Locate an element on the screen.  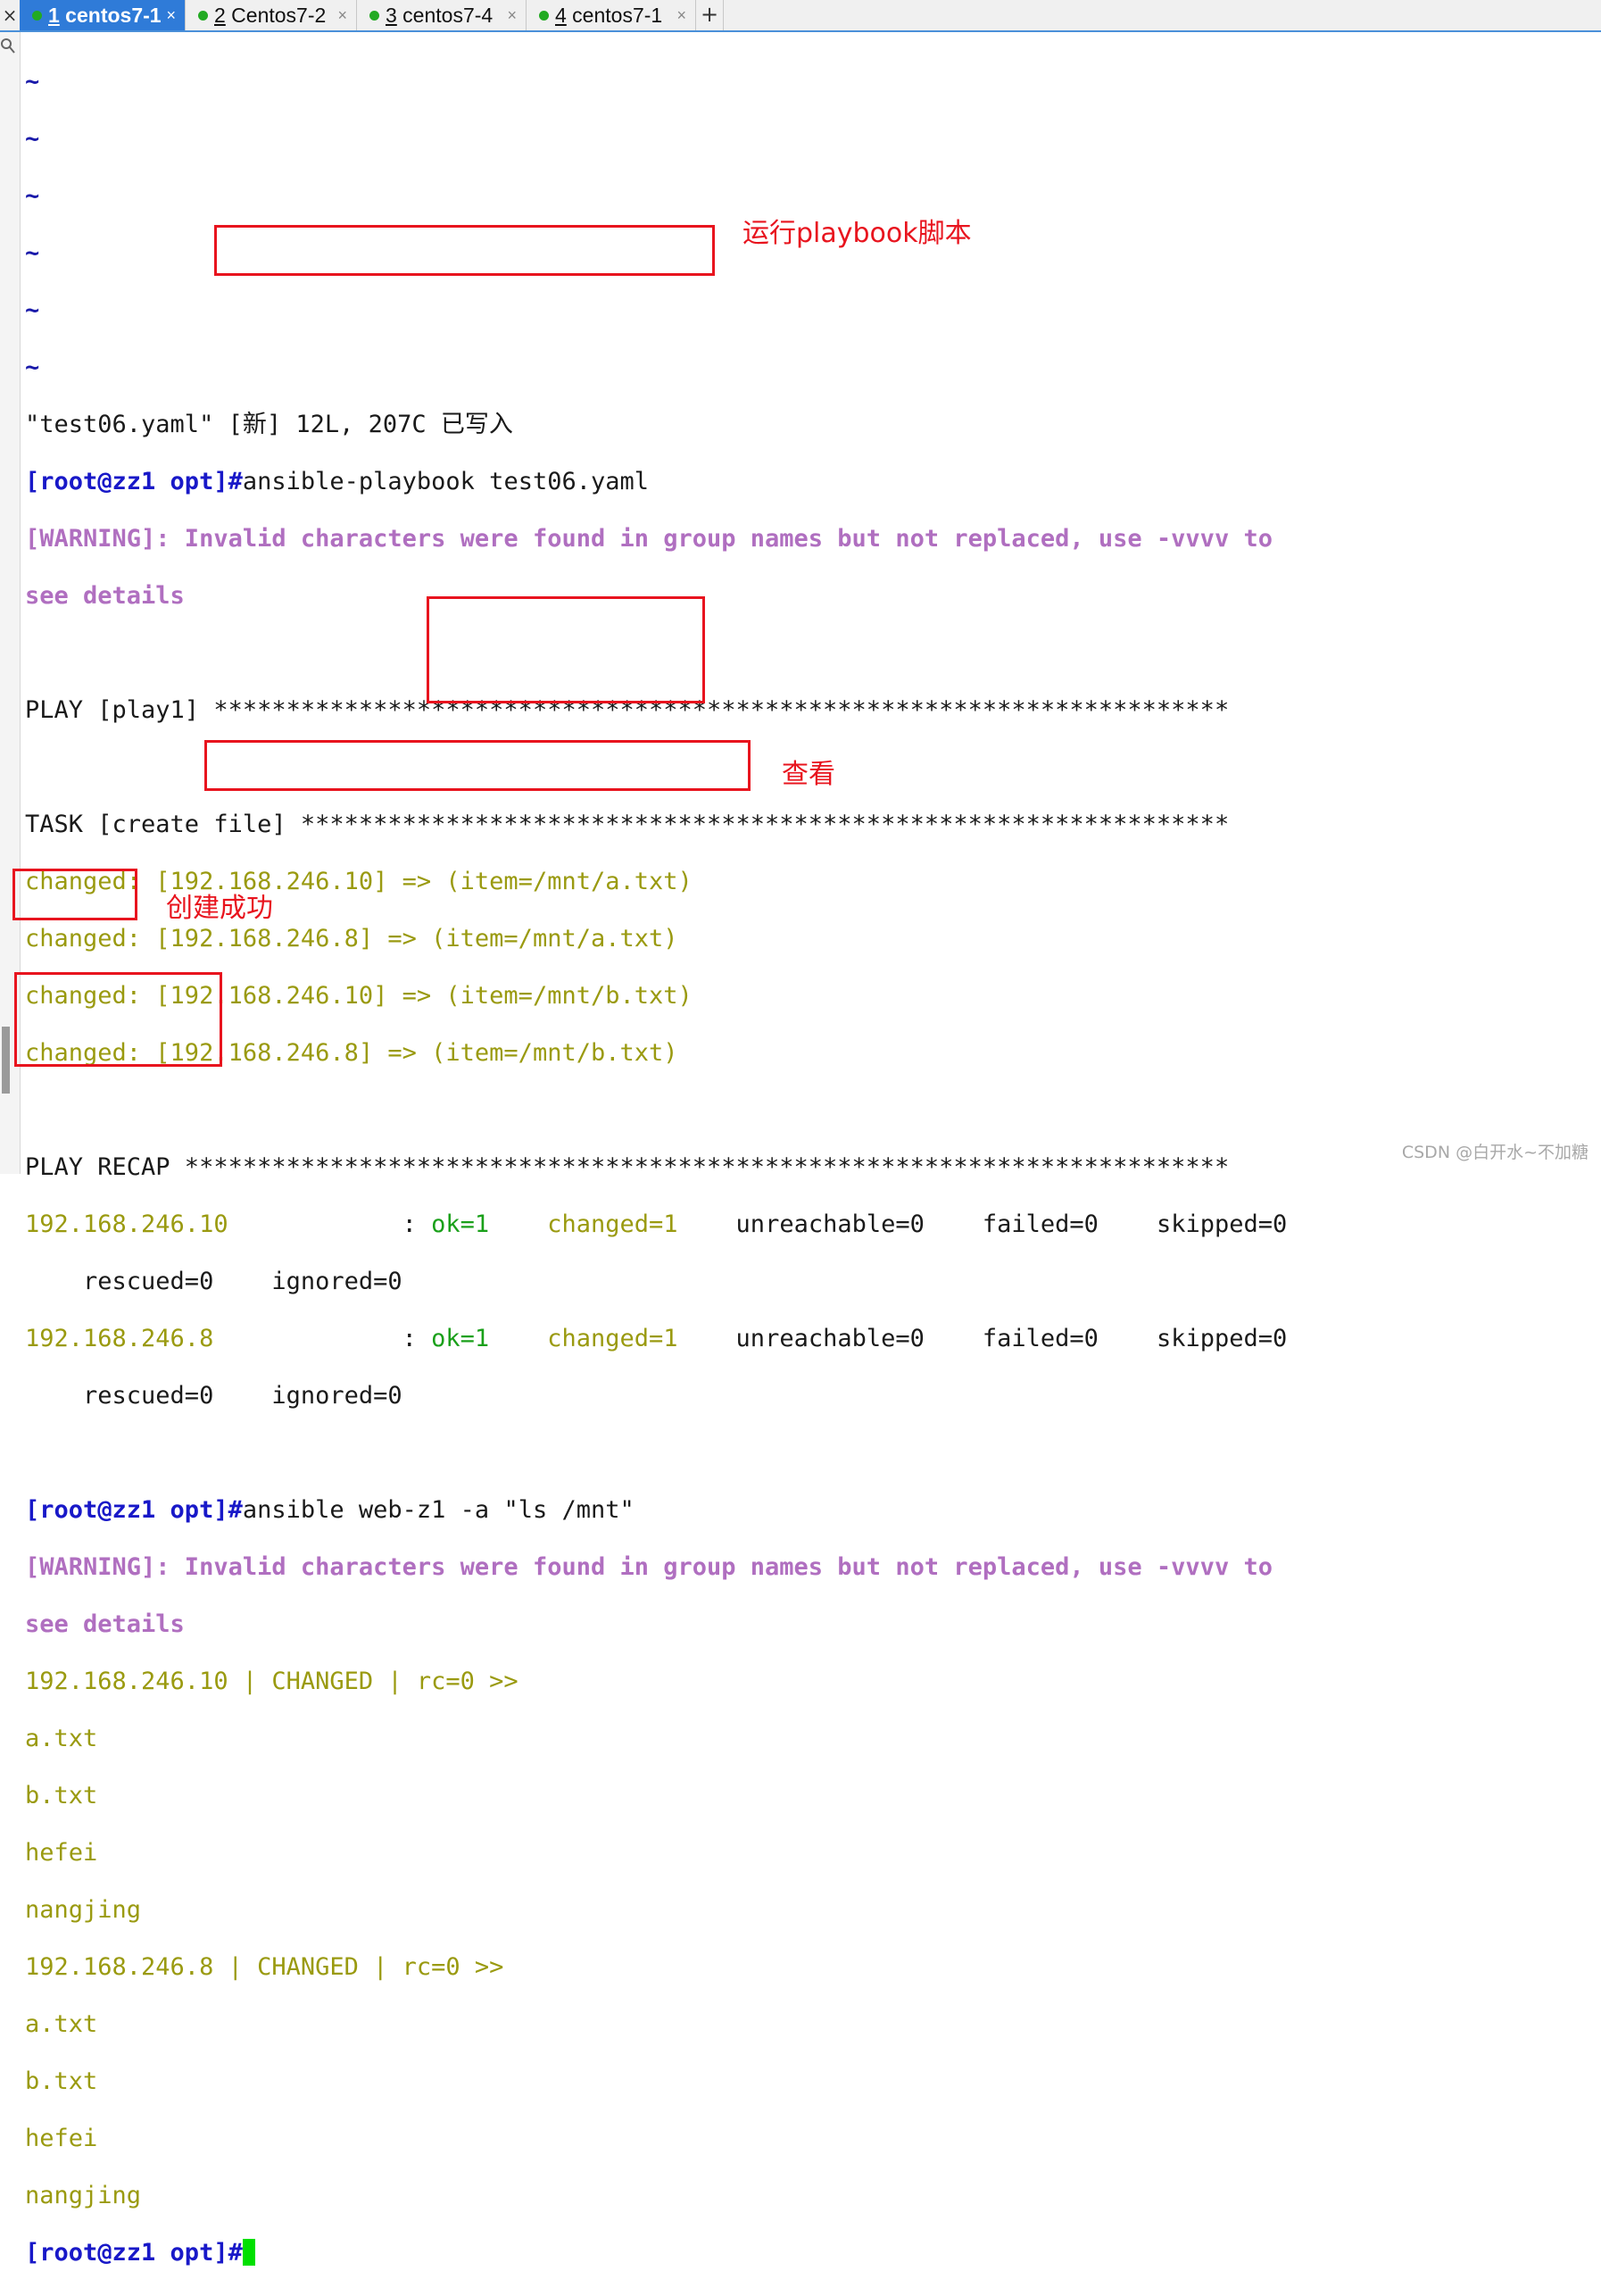
command-line: [root@zz1 opt]# is located at coordinates (656, 2253).